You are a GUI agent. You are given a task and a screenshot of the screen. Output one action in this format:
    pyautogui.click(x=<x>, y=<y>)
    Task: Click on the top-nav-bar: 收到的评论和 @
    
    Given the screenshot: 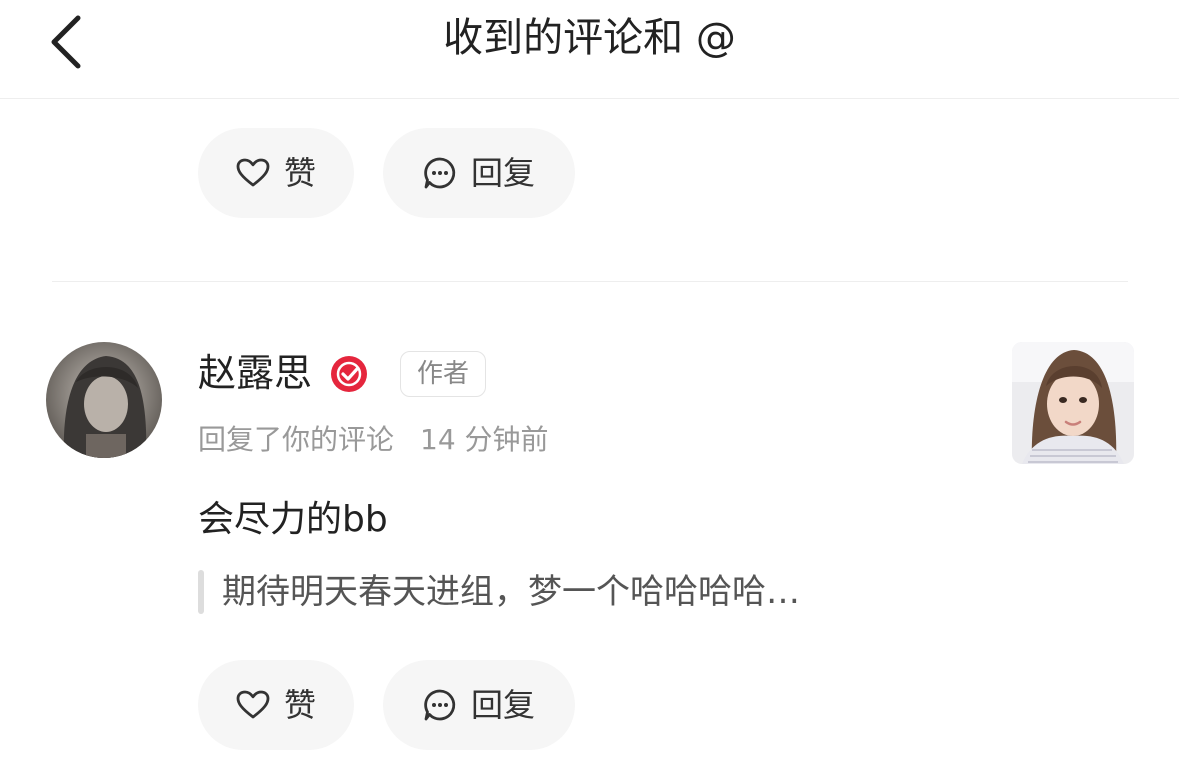 What is the action you would take?
    pyautogui.click(x=589, y=49)
    